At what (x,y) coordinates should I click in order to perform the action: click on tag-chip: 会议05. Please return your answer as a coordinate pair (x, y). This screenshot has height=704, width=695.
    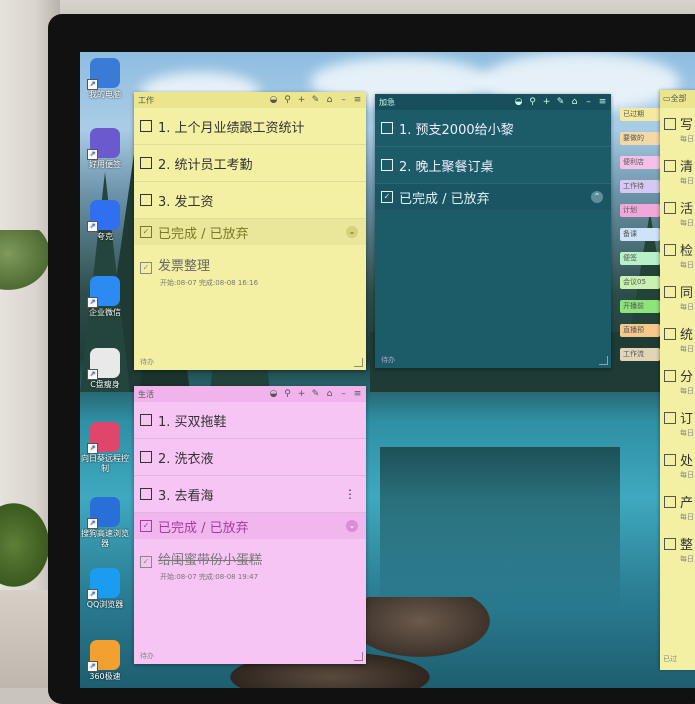
    Looking at the image, I should click on (640, 282).